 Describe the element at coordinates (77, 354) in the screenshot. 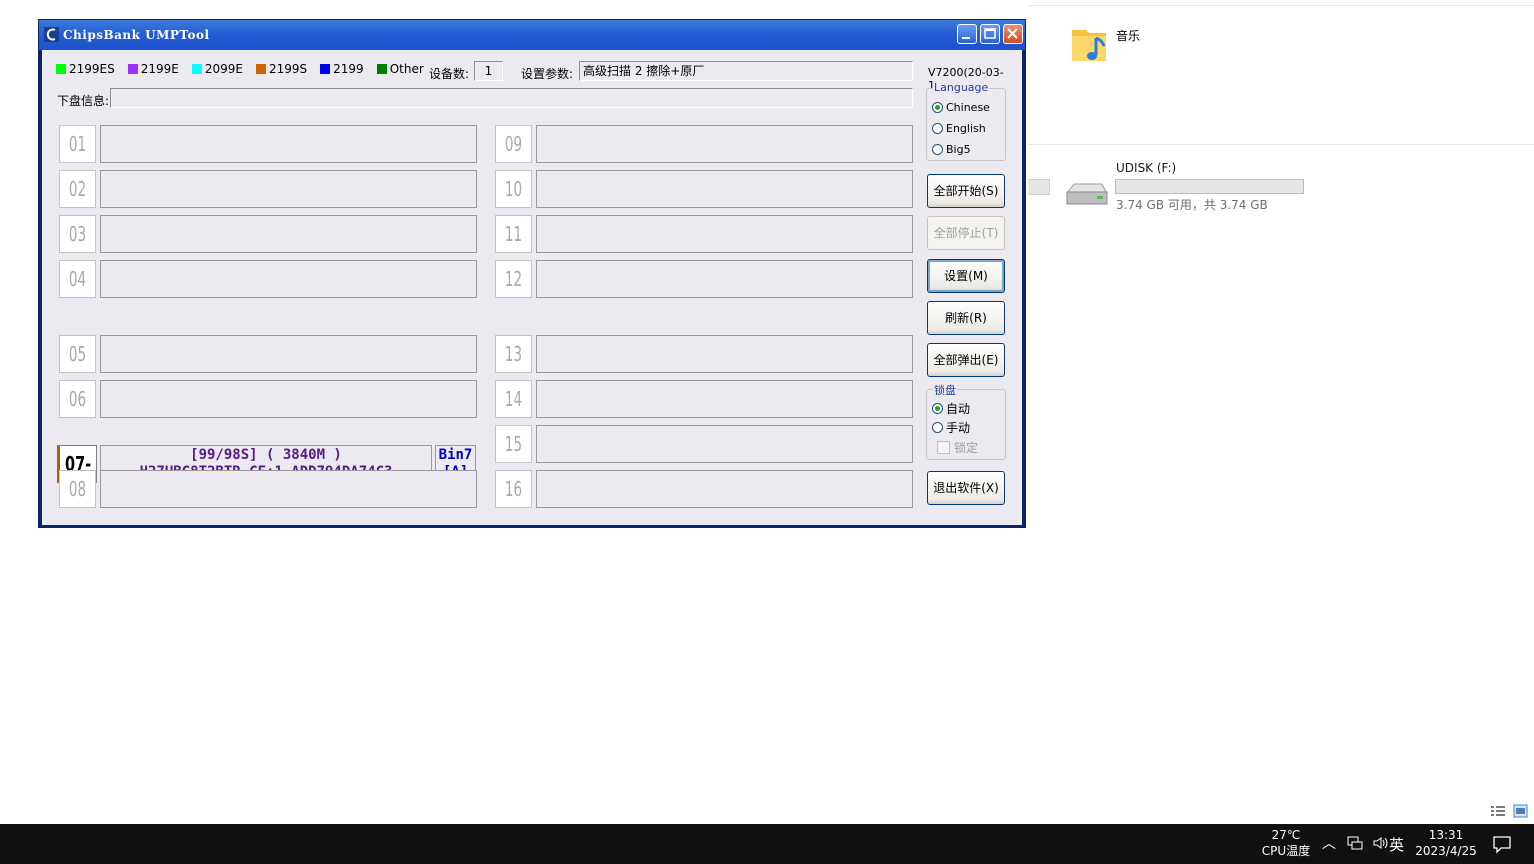

I see `slot-number-05: 05` at that location.